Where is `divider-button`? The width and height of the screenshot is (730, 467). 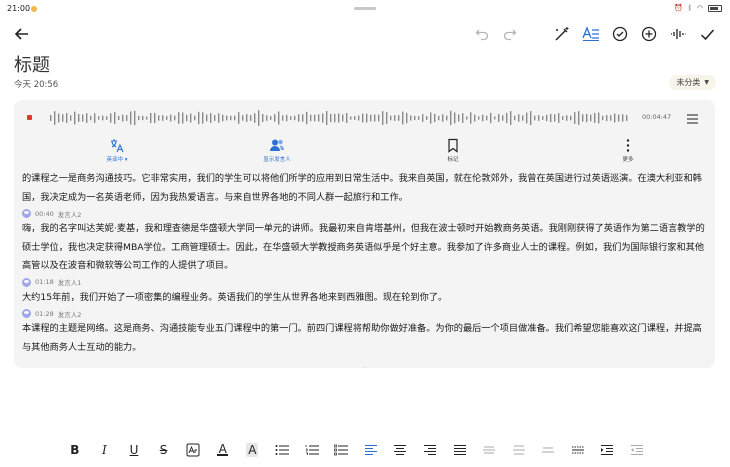 divider-button is located at coordinates (578, 450).